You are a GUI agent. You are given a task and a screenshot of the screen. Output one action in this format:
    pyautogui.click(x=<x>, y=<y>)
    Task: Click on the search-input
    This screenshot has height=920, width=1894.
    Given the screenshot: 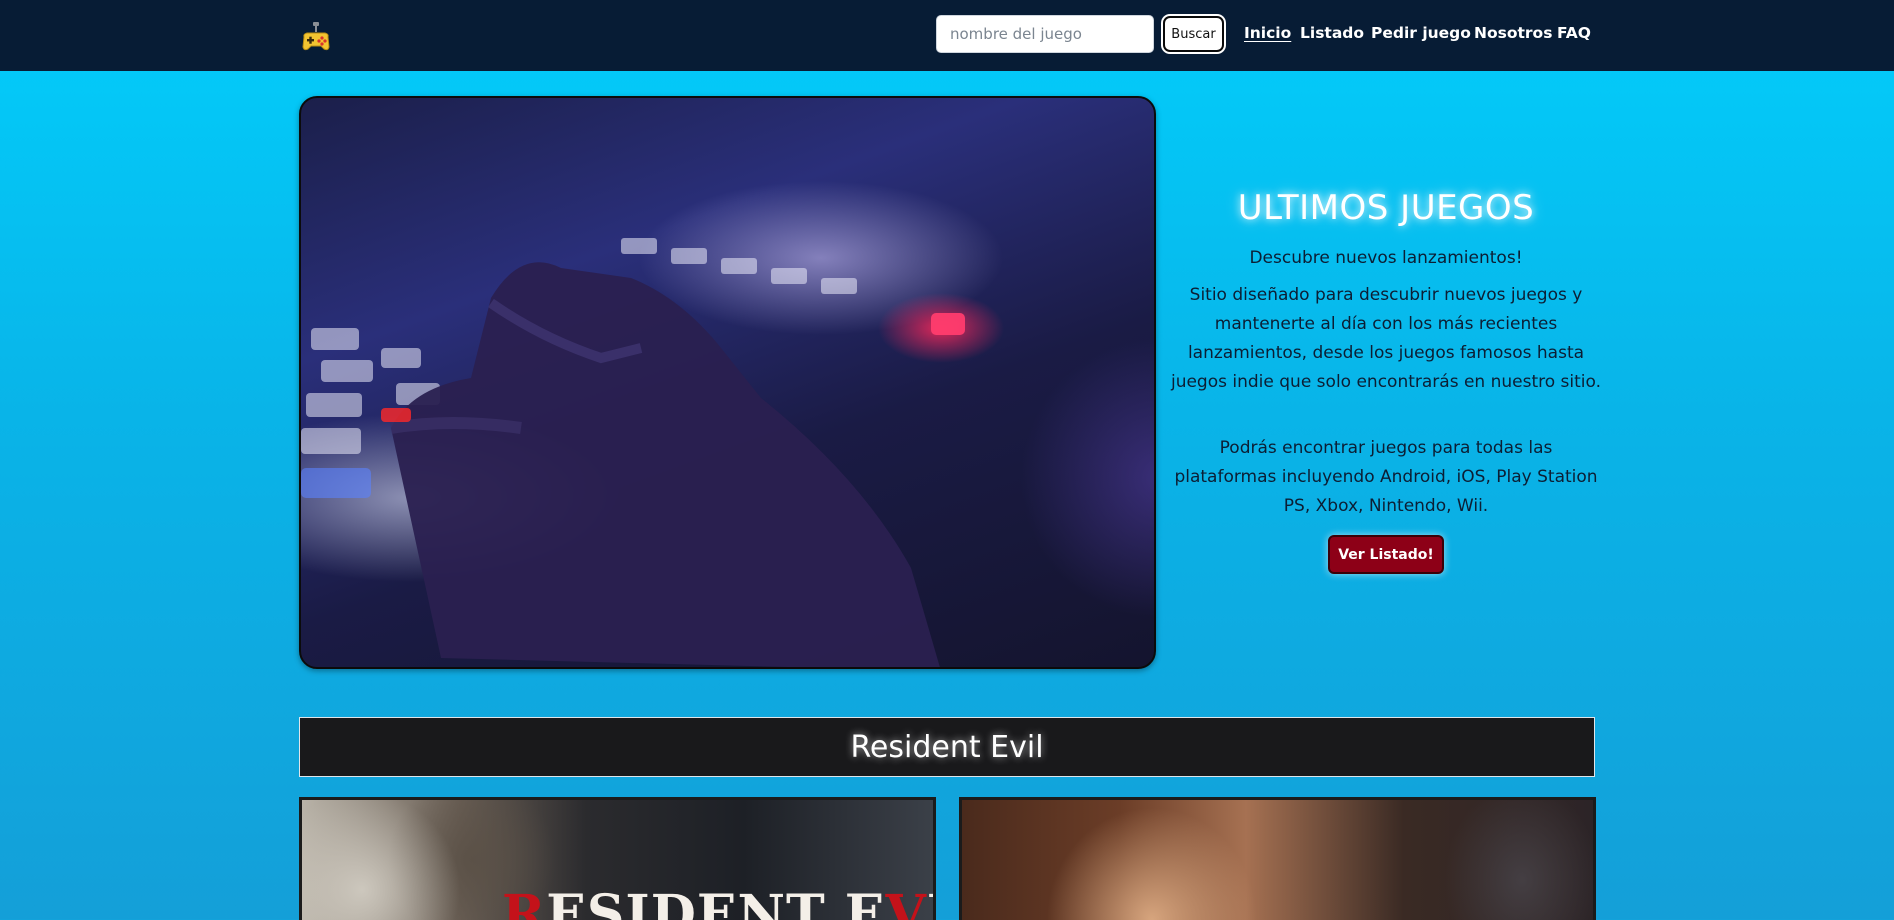 What is the action you would take?
    pyautogui.click(x=1045, y=34)
    